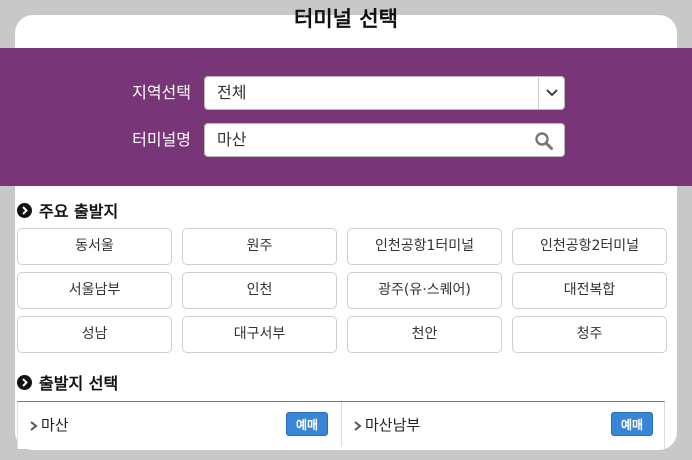  I want to click on region-filter-row: 지역선택 전체, so click(346, 93).